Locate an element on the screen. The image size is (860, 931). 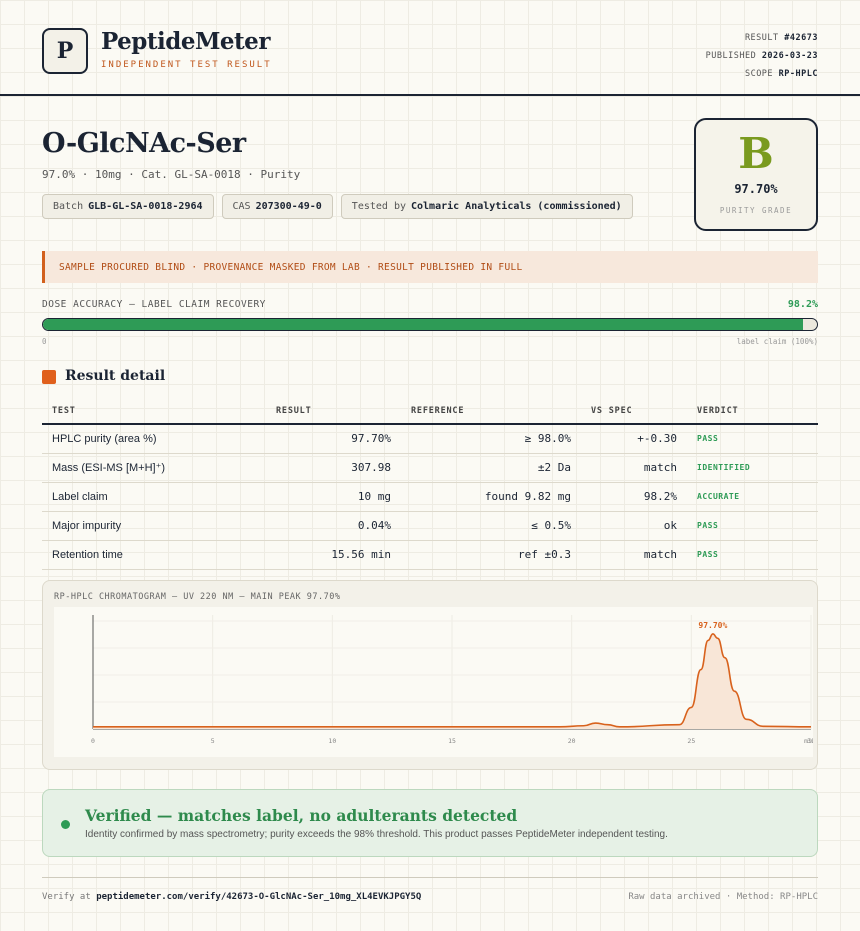
grade-letter: B is located at coordinates (756, 153).